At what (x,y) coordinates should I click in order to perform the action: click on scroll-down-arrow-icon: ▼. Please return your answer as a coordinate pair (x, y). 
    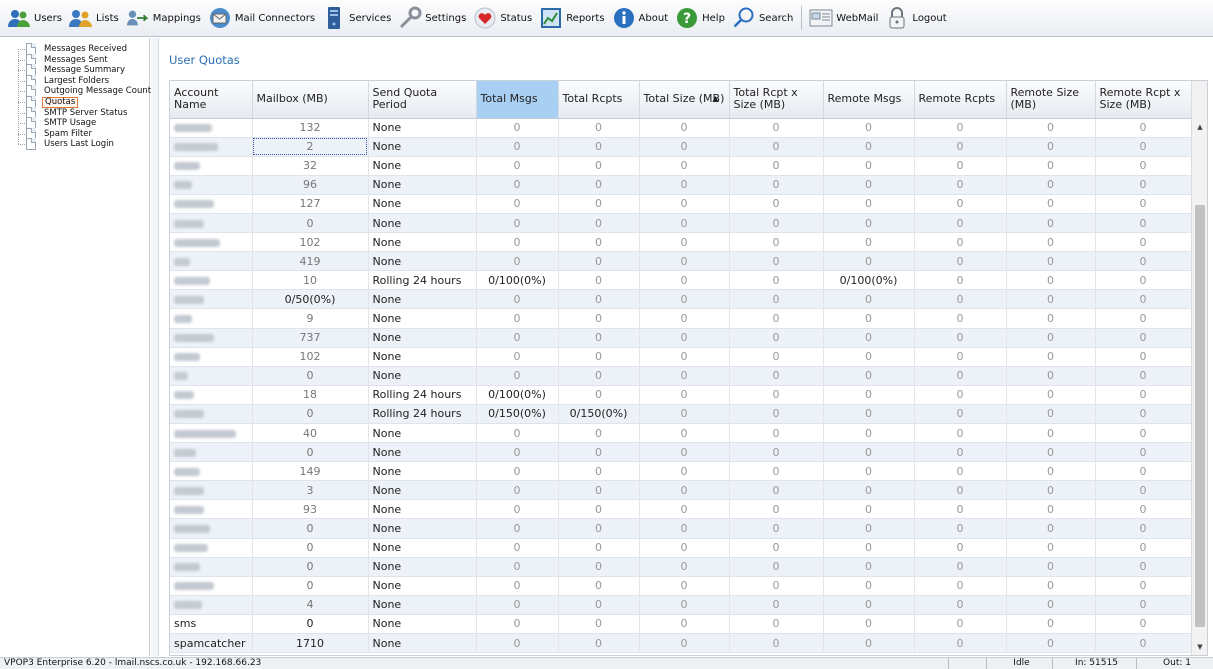
    Looking at the image, I should click on (1199, 647).